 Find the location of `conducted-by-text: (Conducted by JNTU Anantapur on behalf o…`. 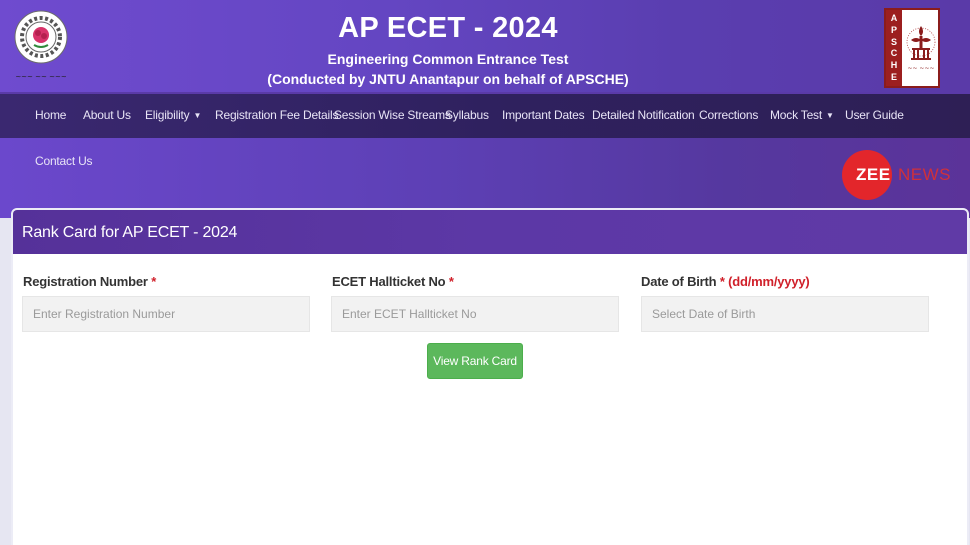

conducted-by-text: (Conducted by JNTU Anantapur on behalf o… is located at coordinates (448, 79).